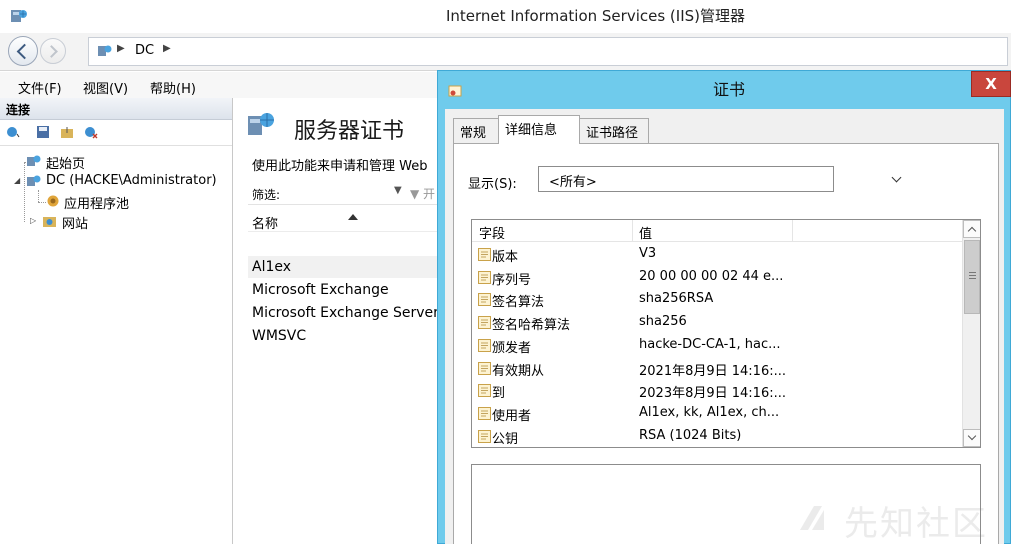 The width and height of the screenshot is (1011, 544). What do you see at coordinates (43, 132) in the screenshot?
I see `save-icon` at bounding box center [43, 132].